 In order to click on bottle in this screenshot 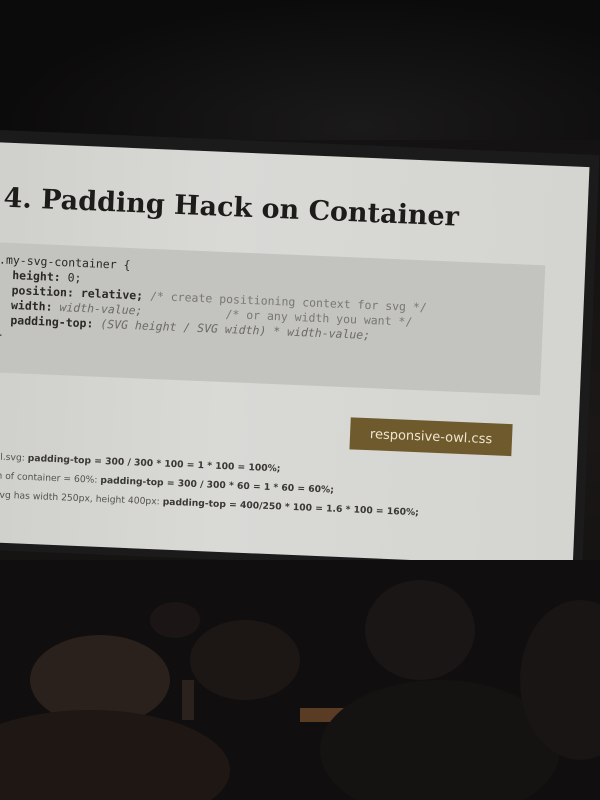, I will do `click(188, 700)`.